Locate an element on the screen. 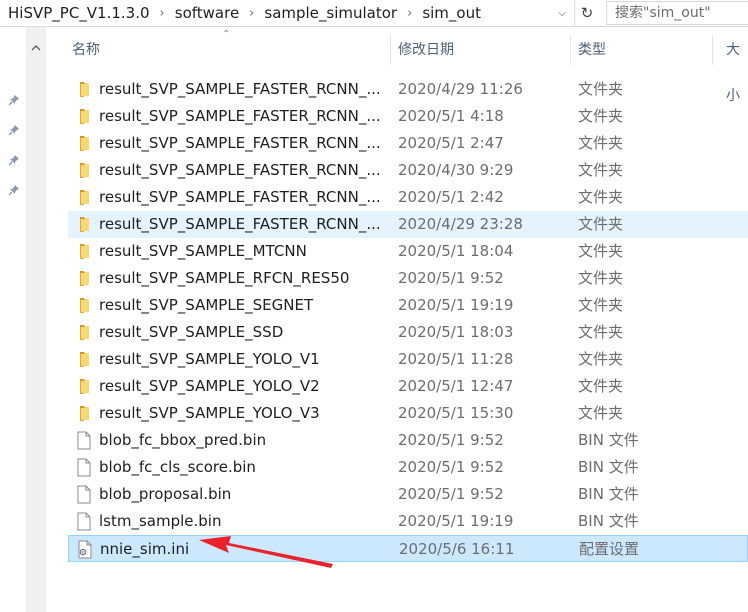 Image resolution: width=748 pixels, height=612 pixels. scroll-up-button is located at coordinates (36, 48).